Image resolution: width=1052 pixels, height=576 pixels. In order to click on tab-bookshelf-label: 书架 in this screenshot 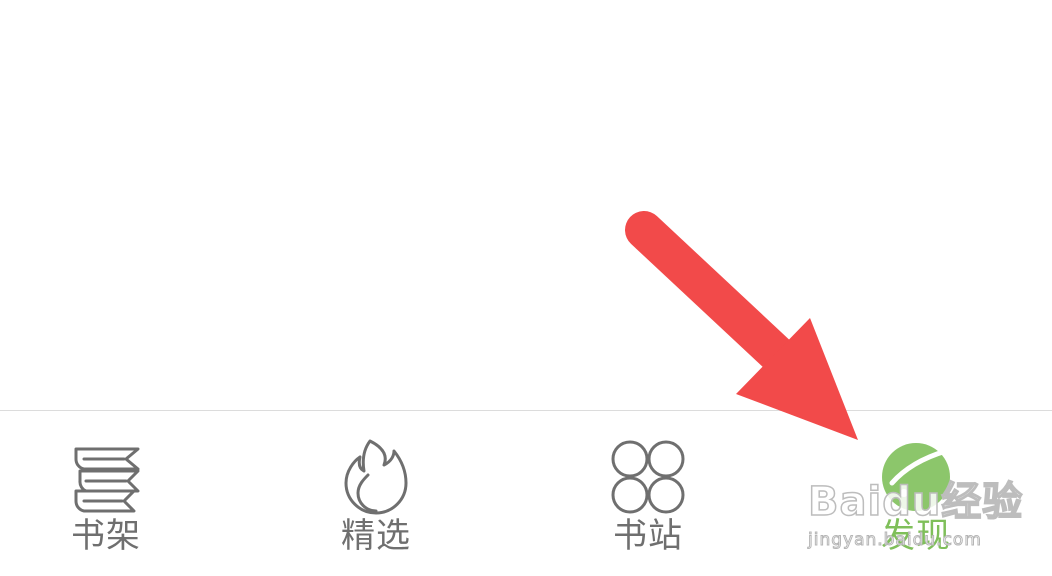, I will do `click(106, 536)`.